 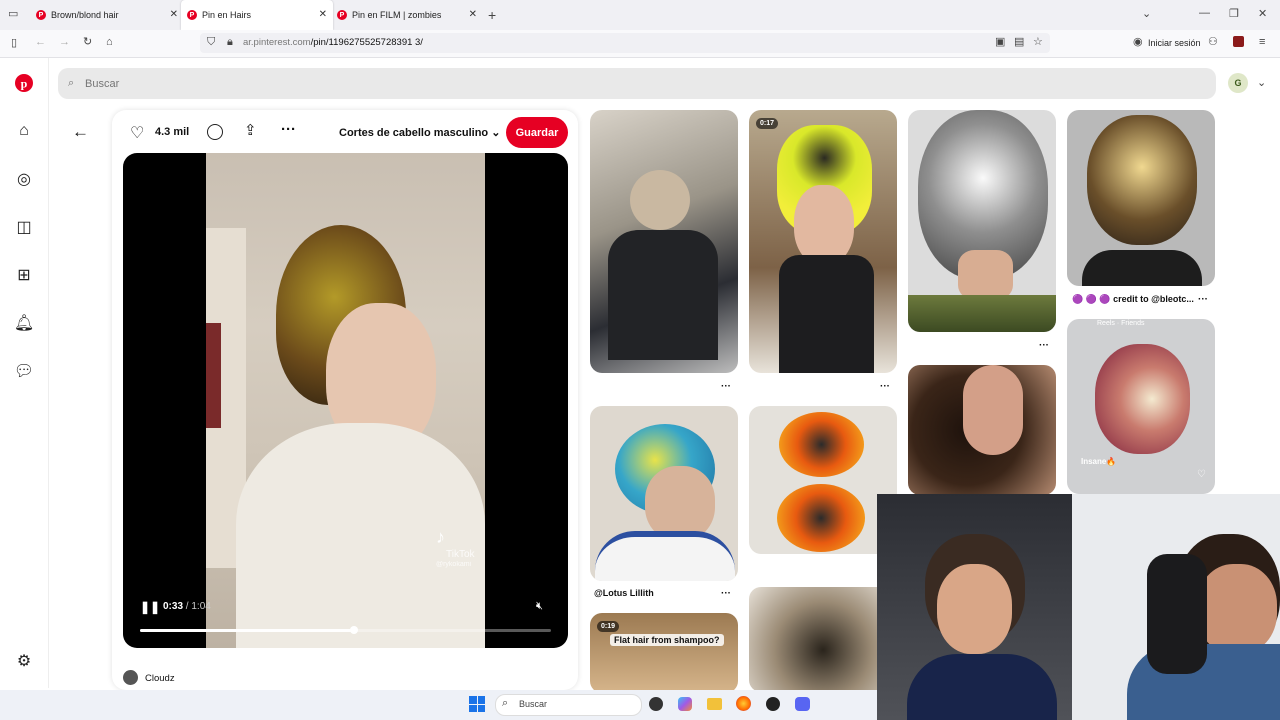 What do you see at coordinates (80, 132) in the screenshot?
I see `back-arrow-icon: ←` at bounding box center [80, 132].